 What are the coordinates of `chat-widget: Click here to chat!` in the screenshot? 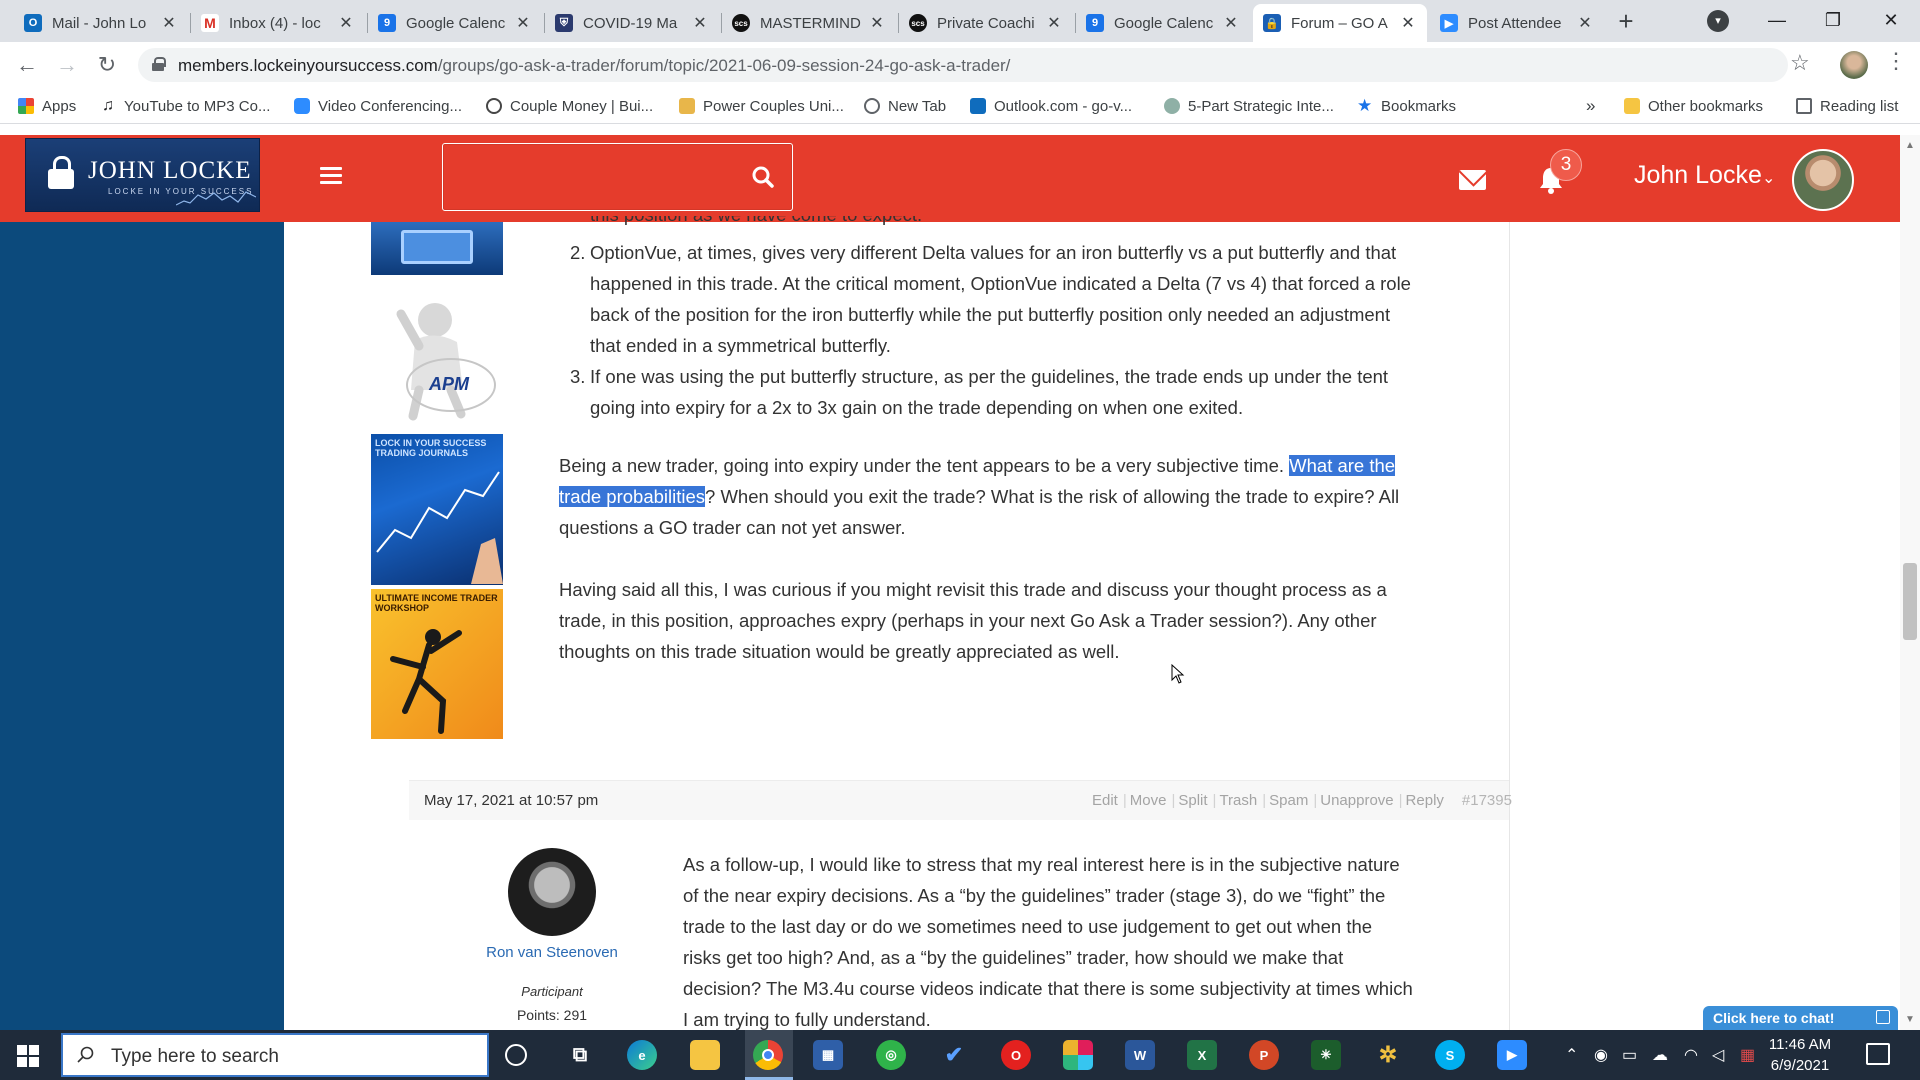 It's located at (1800, 1018).